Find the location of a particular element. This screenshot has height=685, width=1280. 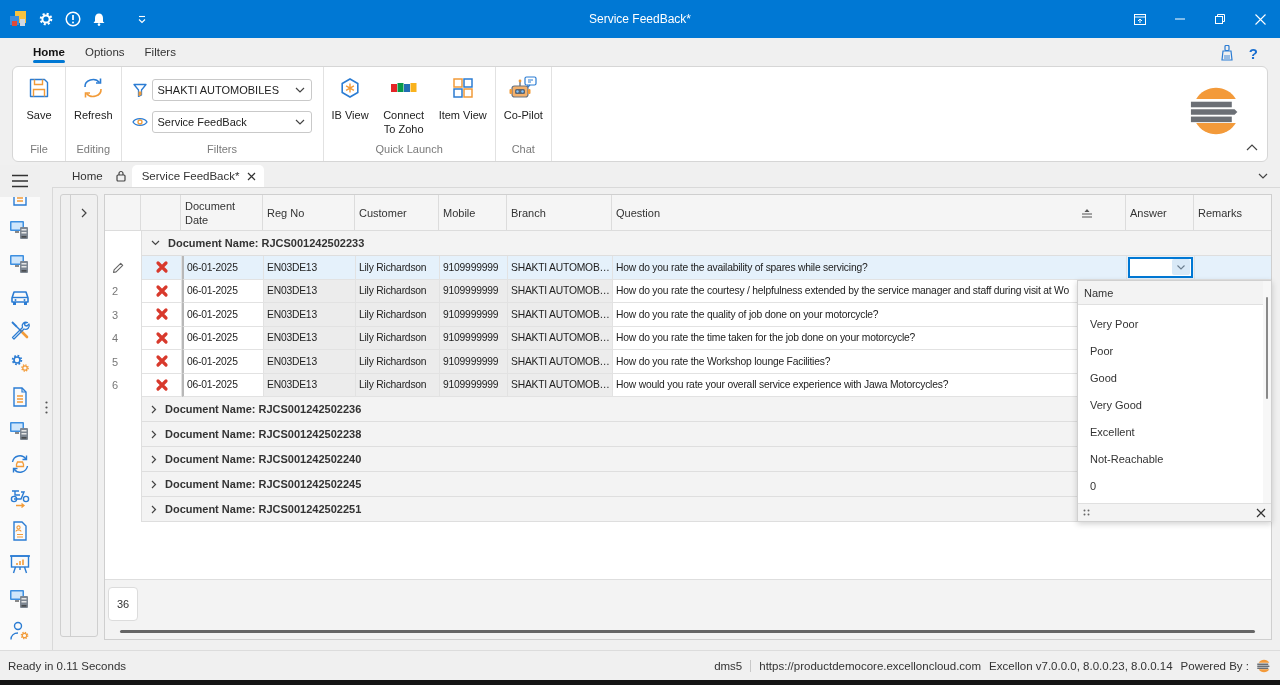

group-title: Document Name: RJCS001242502251 is located at coordinates (263, 509).